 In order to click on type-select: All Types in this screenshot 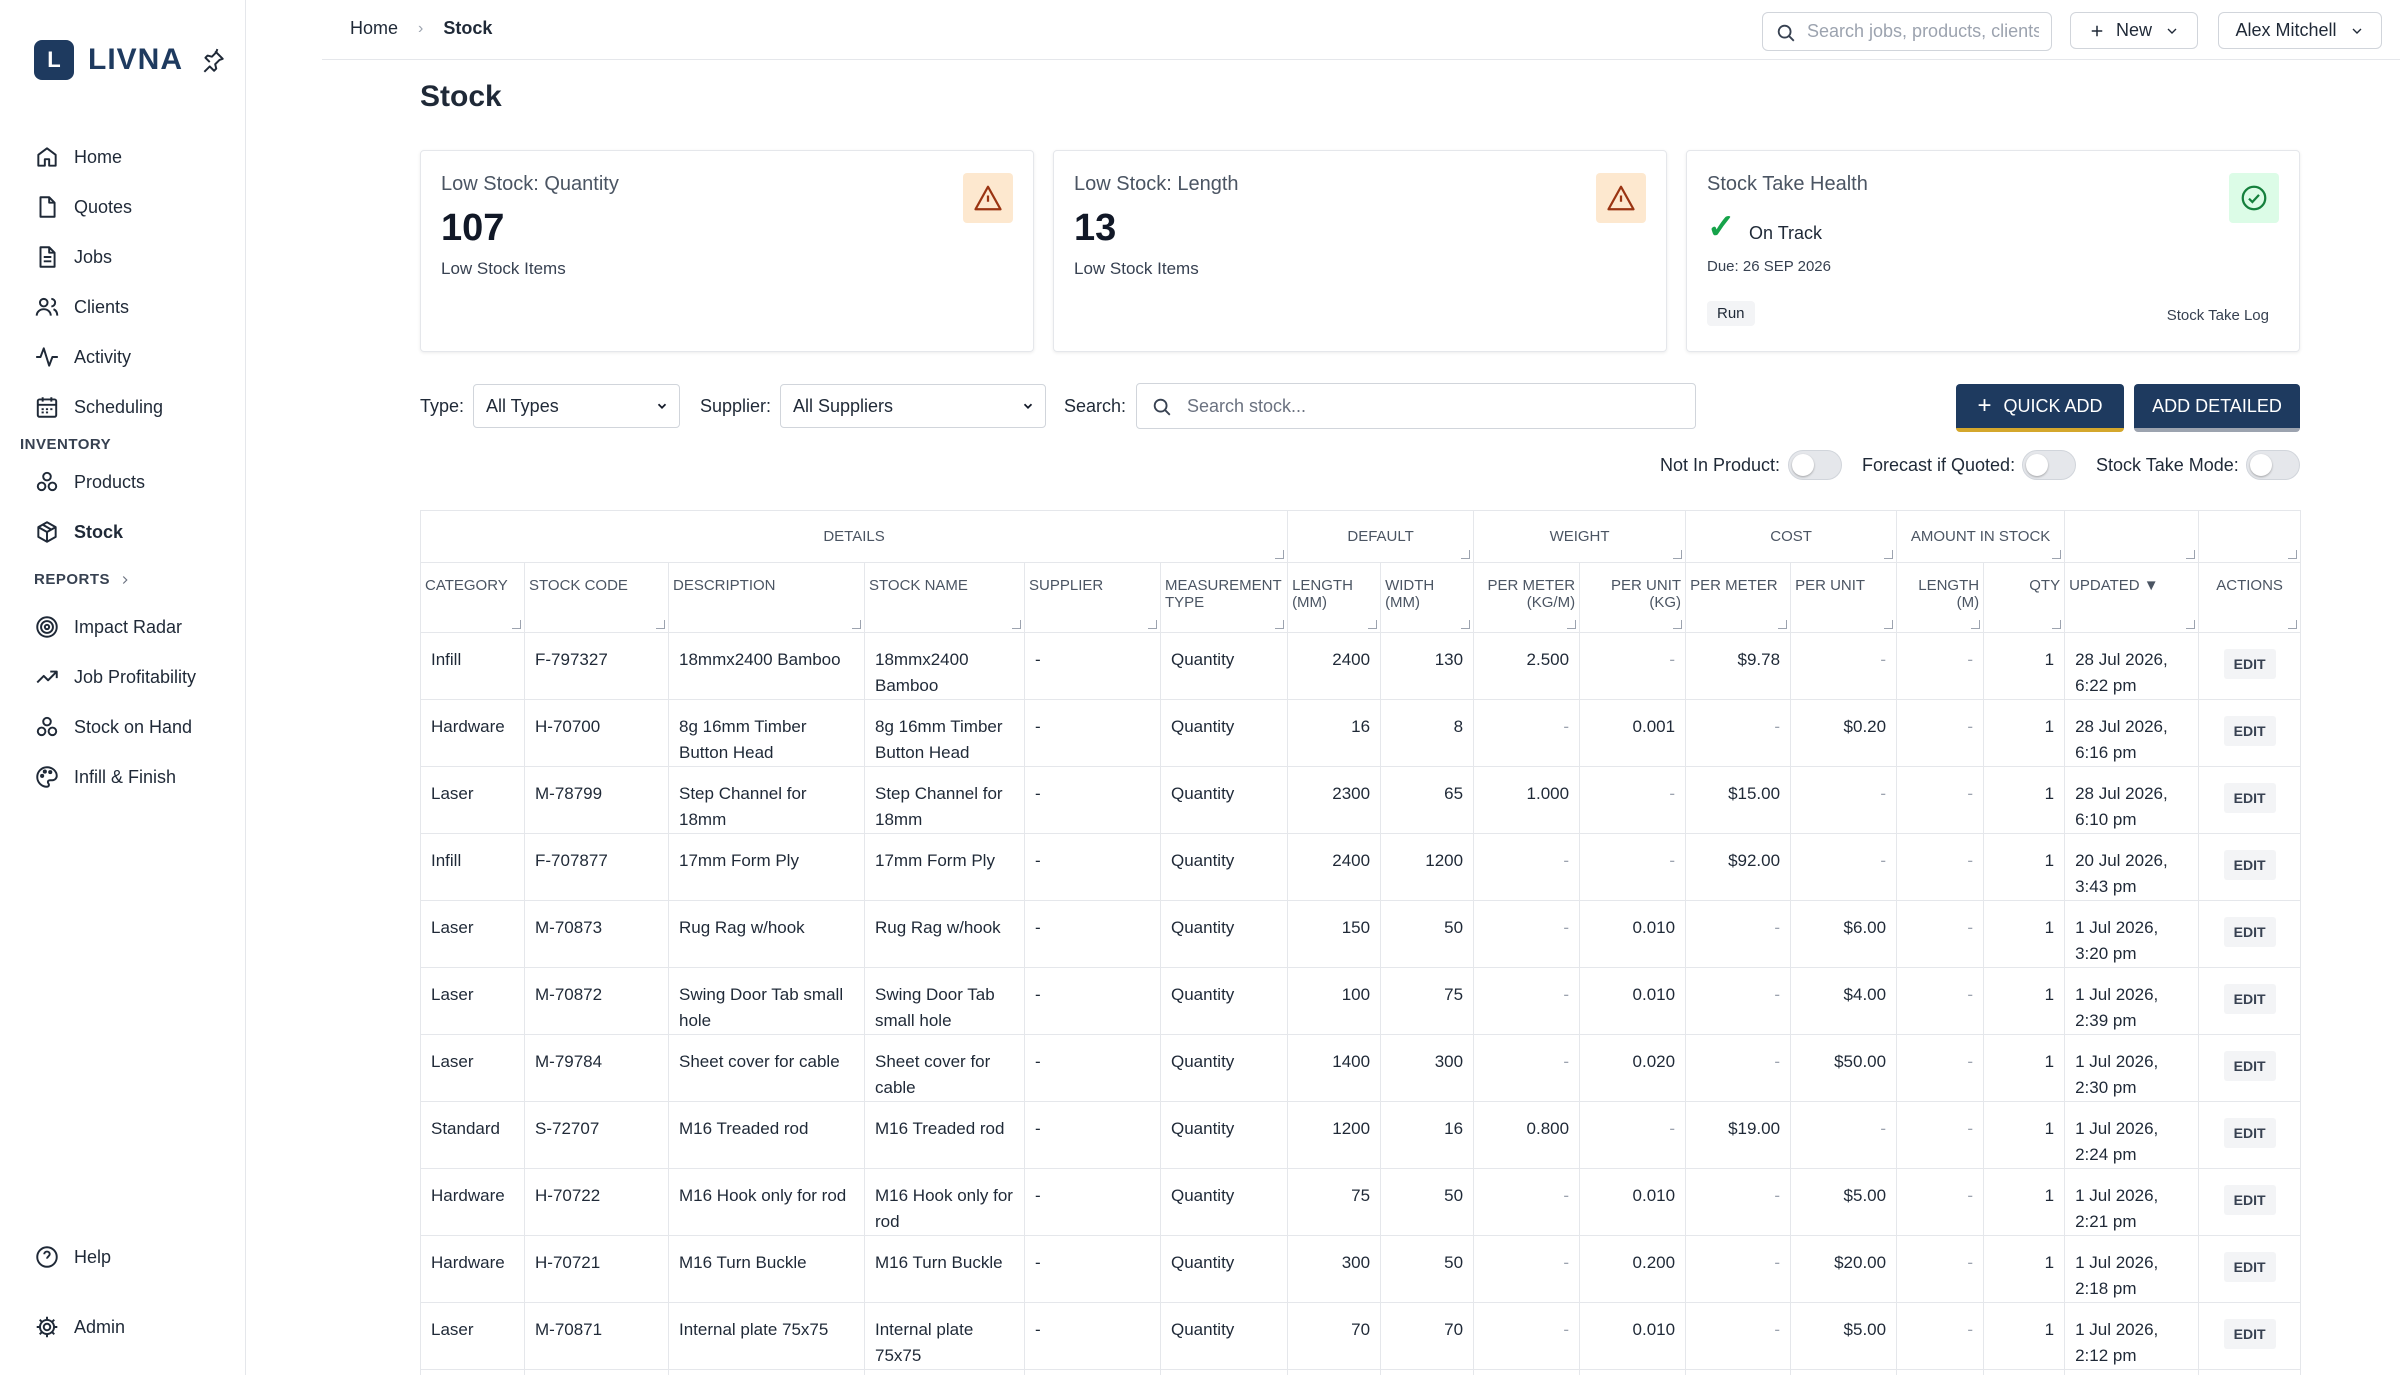, I will do `click(576, 406)`.